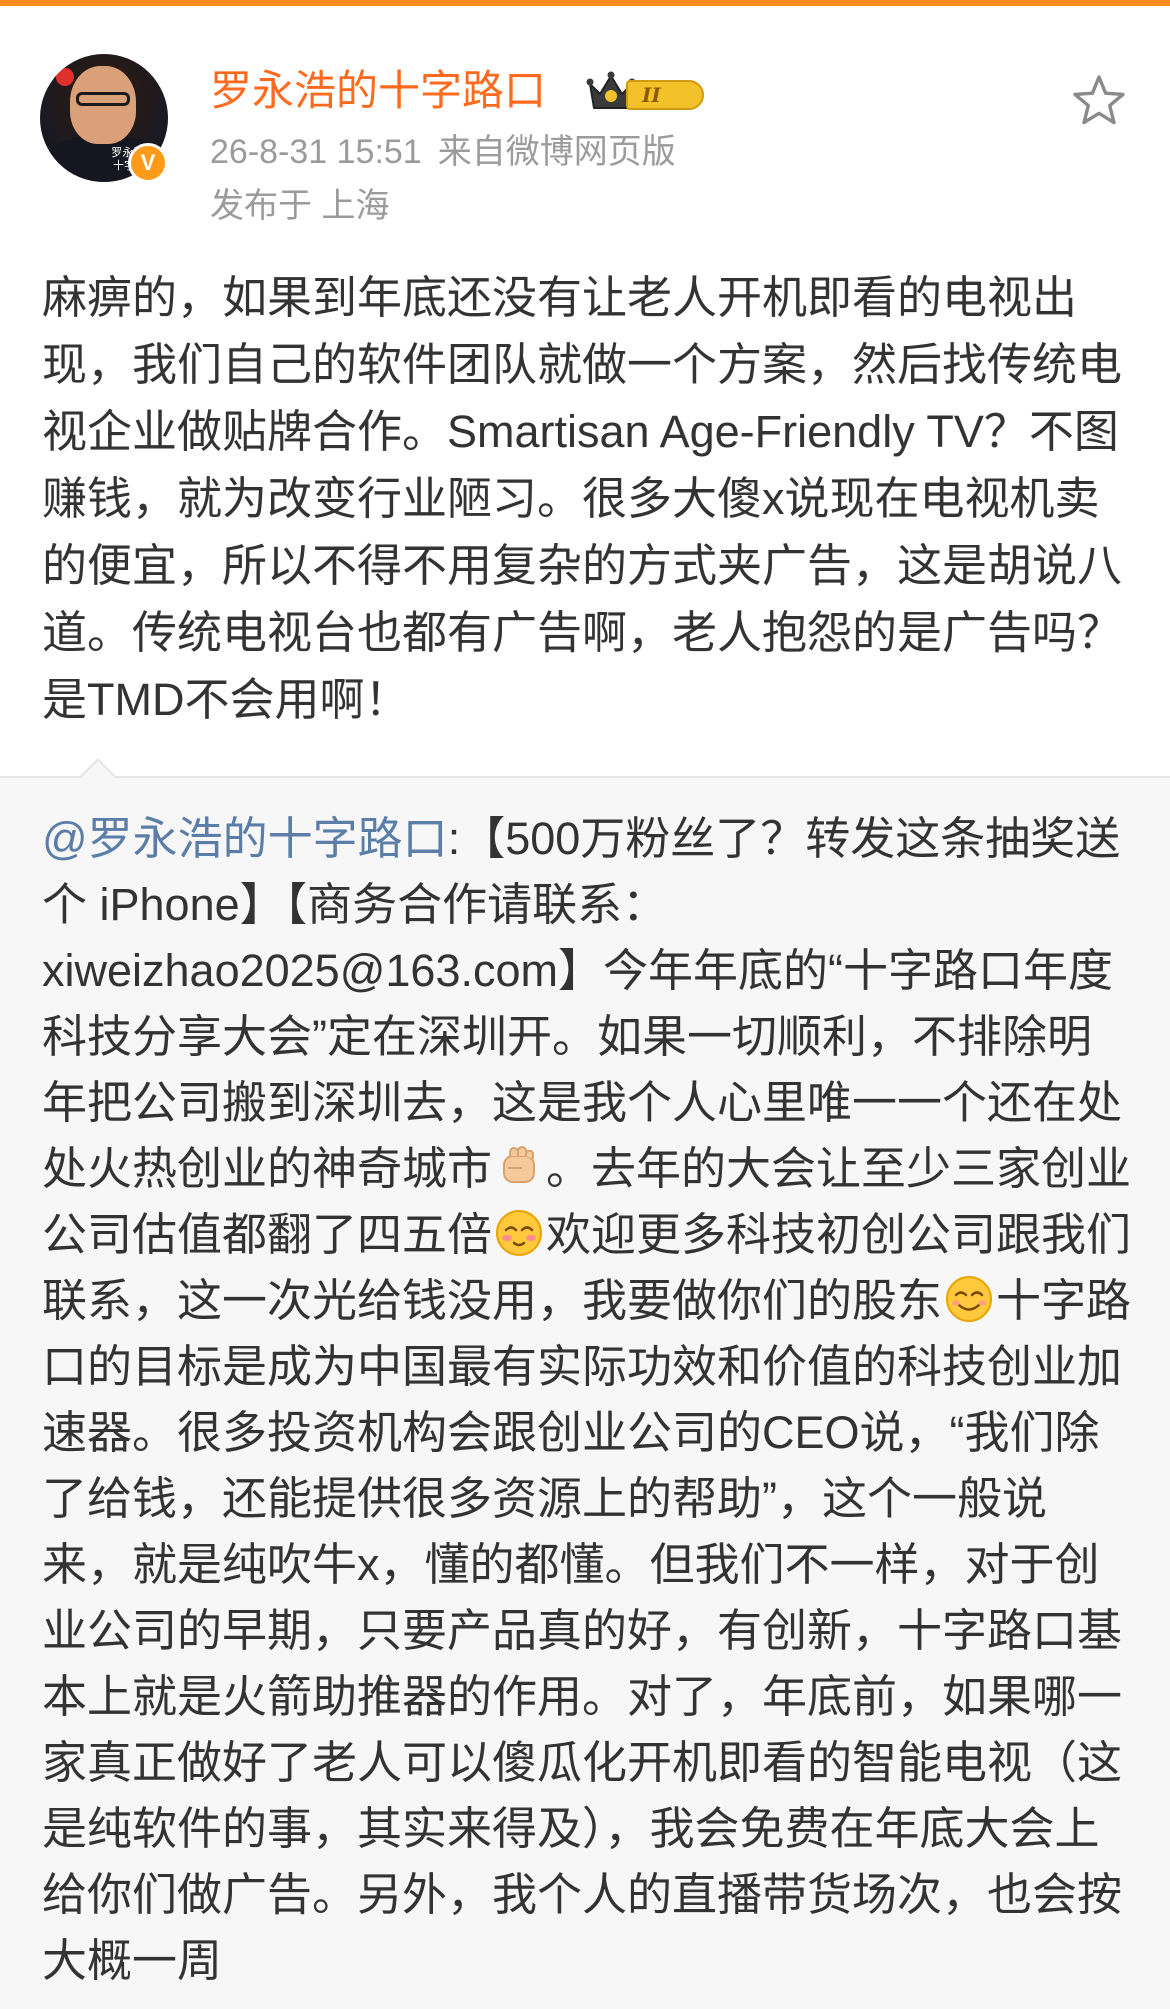  What do you see at coordinates (557, 152) in the screenshot?
I see `post-source: 来自微博网页版` at bounding box center [557, 152].